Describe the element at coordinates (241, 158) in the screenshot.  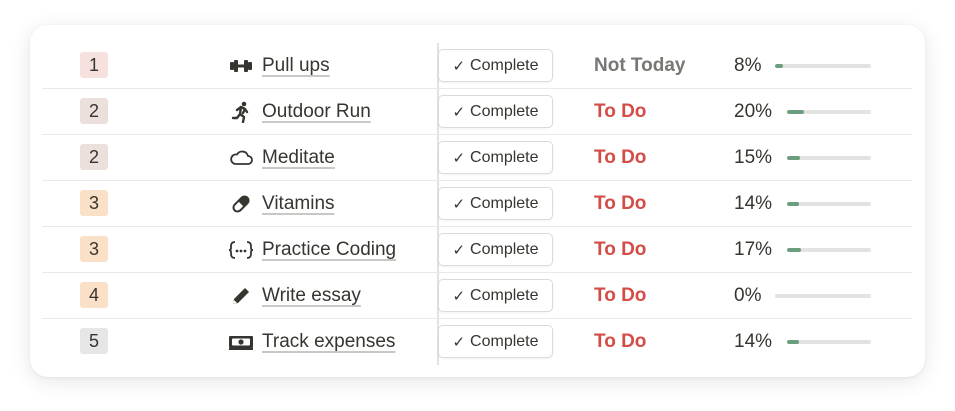
I see `cloud-icon` at that location.